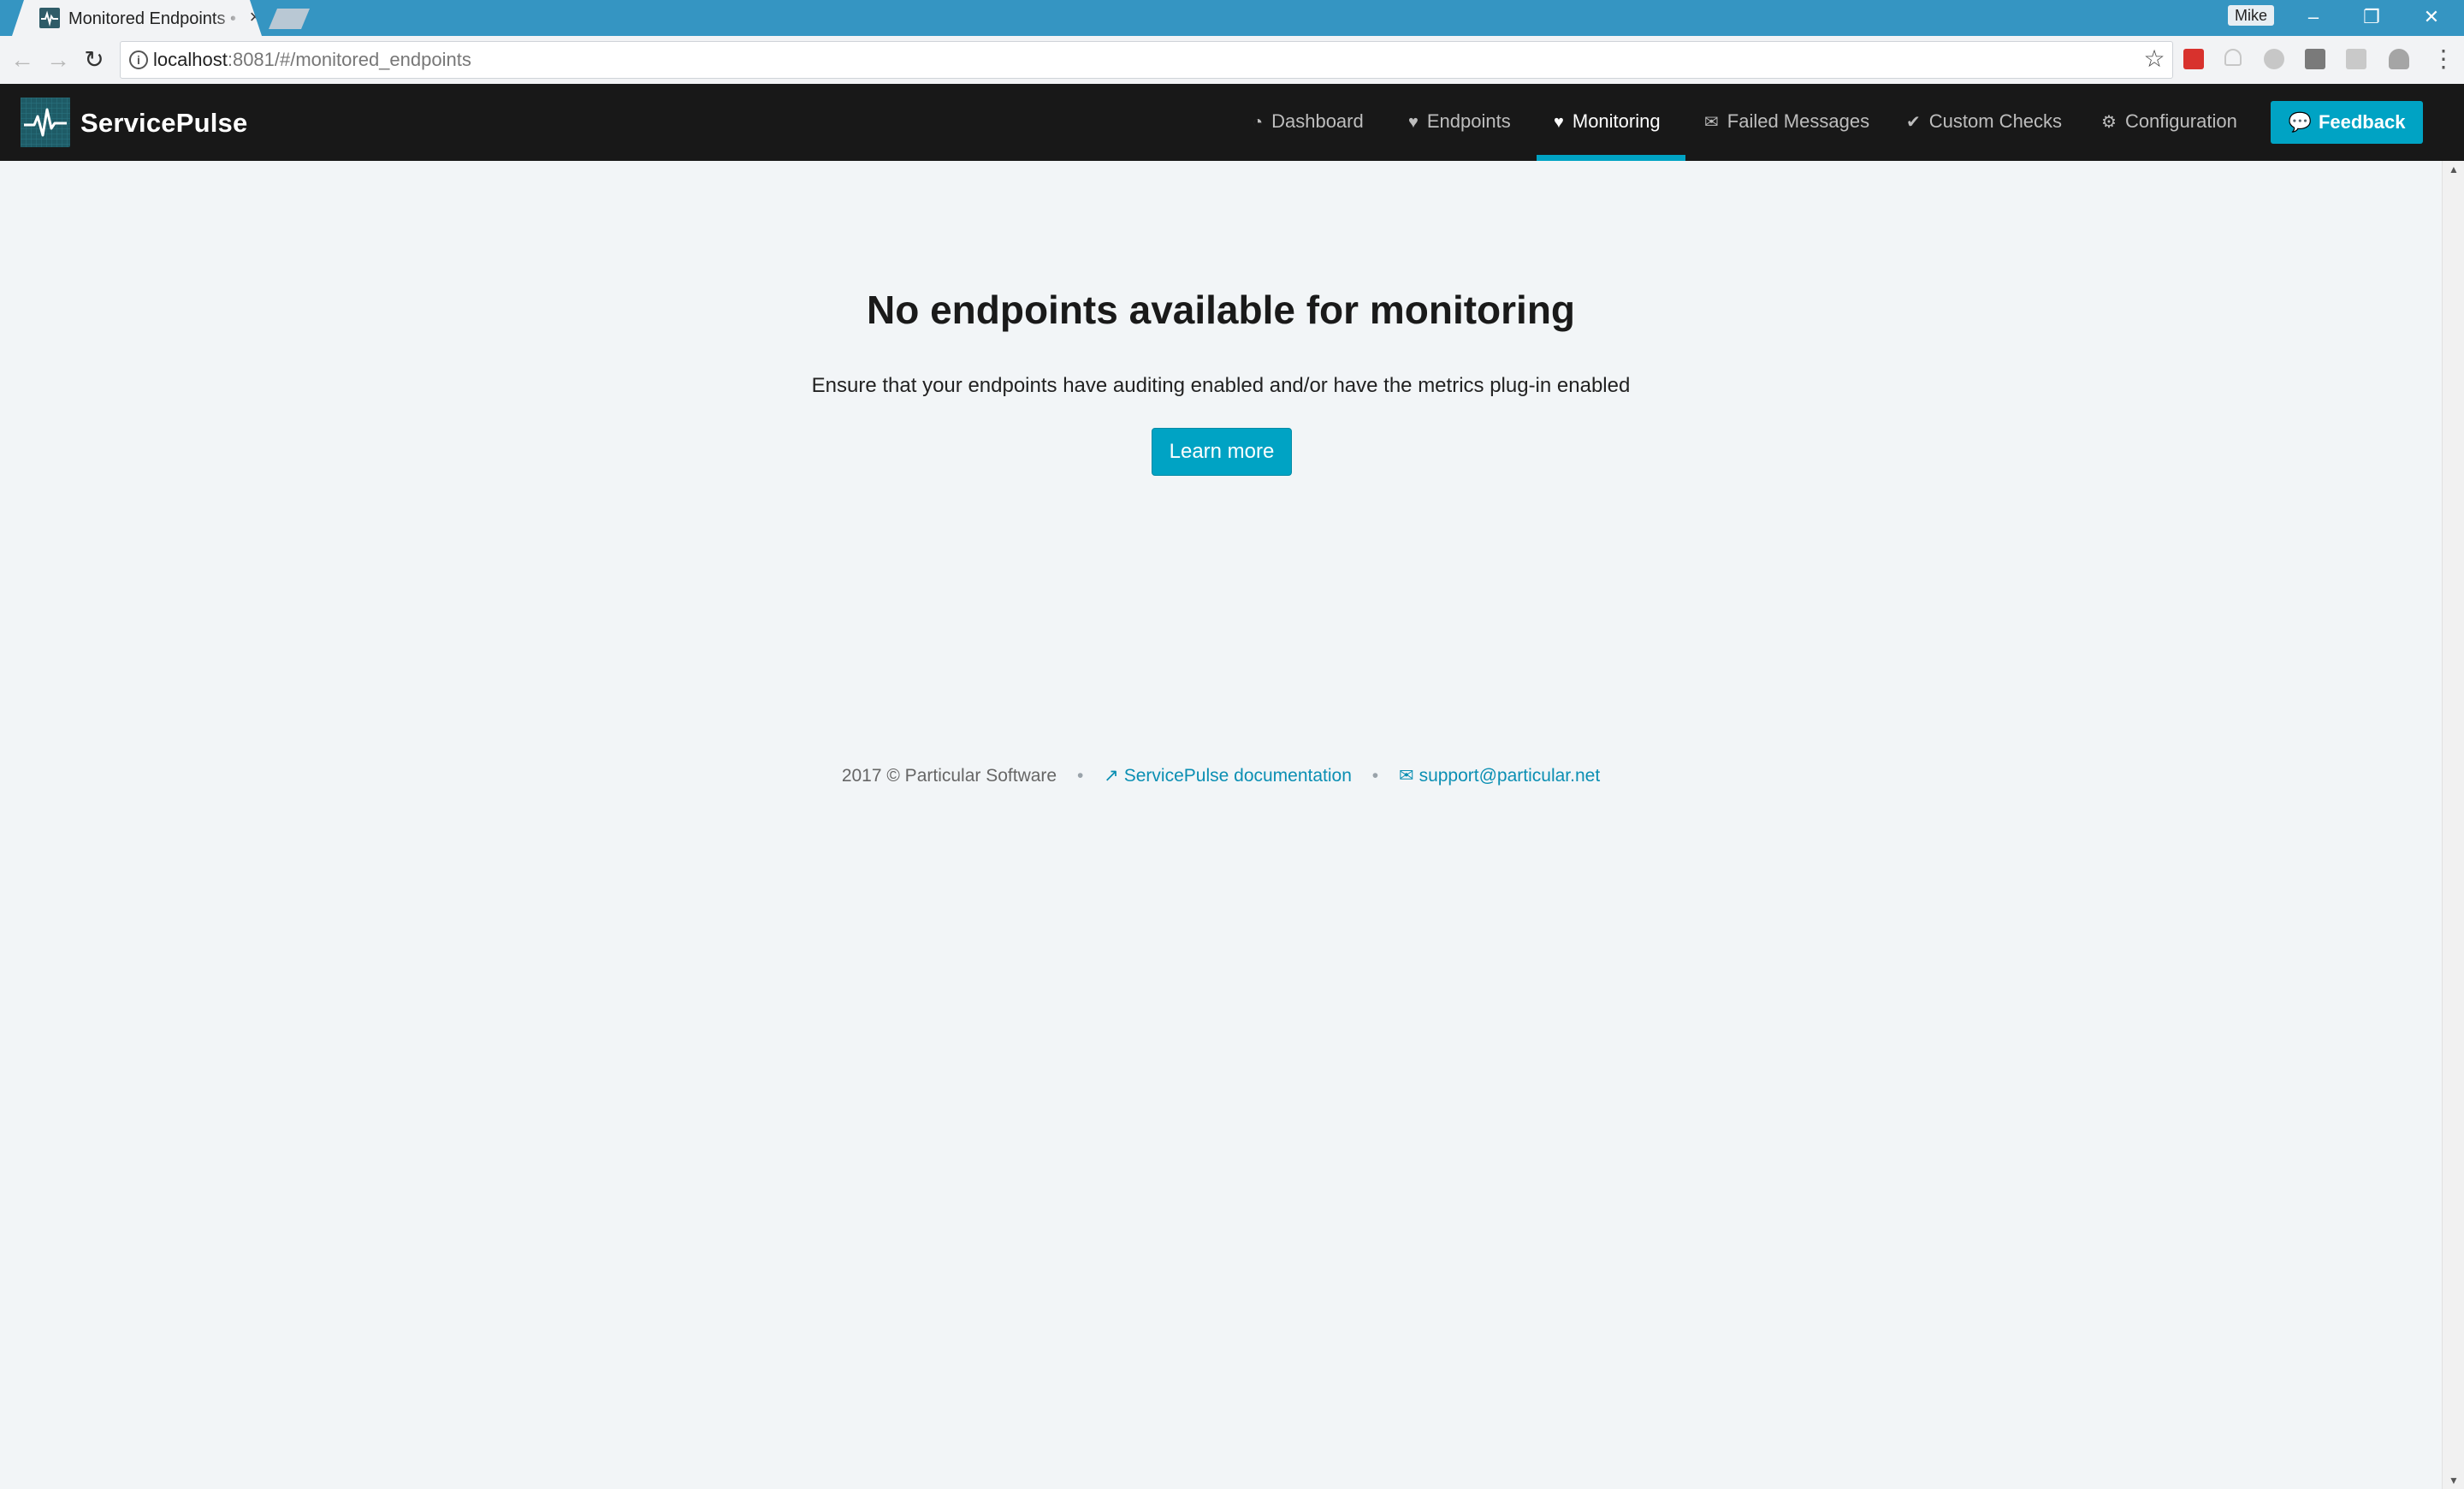 The width and height of the screenshot is (2464, 1489). Describe the element at coordinates (1995, 121) in the screenshot. I see `nav-custom-checks-label: Custom Checks` at that location.